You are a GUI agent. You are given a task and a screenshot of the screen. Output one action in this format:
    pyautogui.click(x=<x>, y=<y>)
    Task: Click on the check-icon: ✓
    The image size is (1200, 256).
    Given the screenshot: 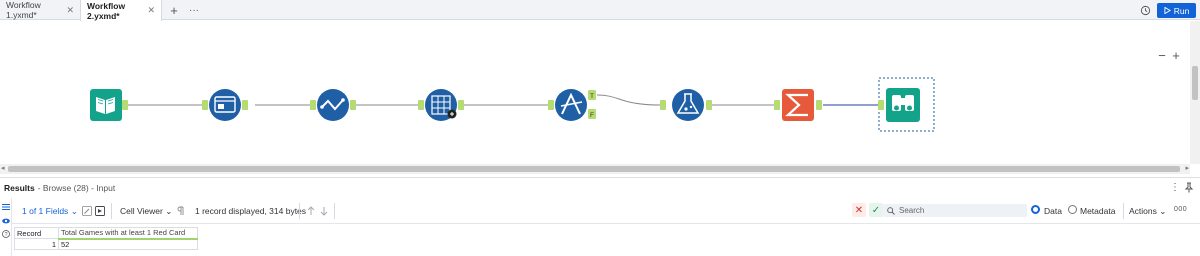 What is the action you would take?
    pyautogui.click(x=876, y=210)
    